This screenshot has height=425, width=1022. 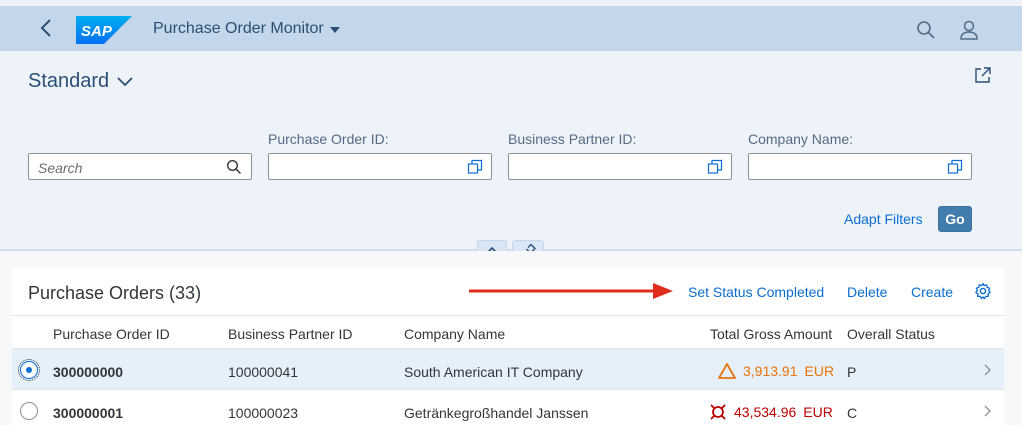 I want to click on company-cell: South American IT Company, so click(x=493, y=372).